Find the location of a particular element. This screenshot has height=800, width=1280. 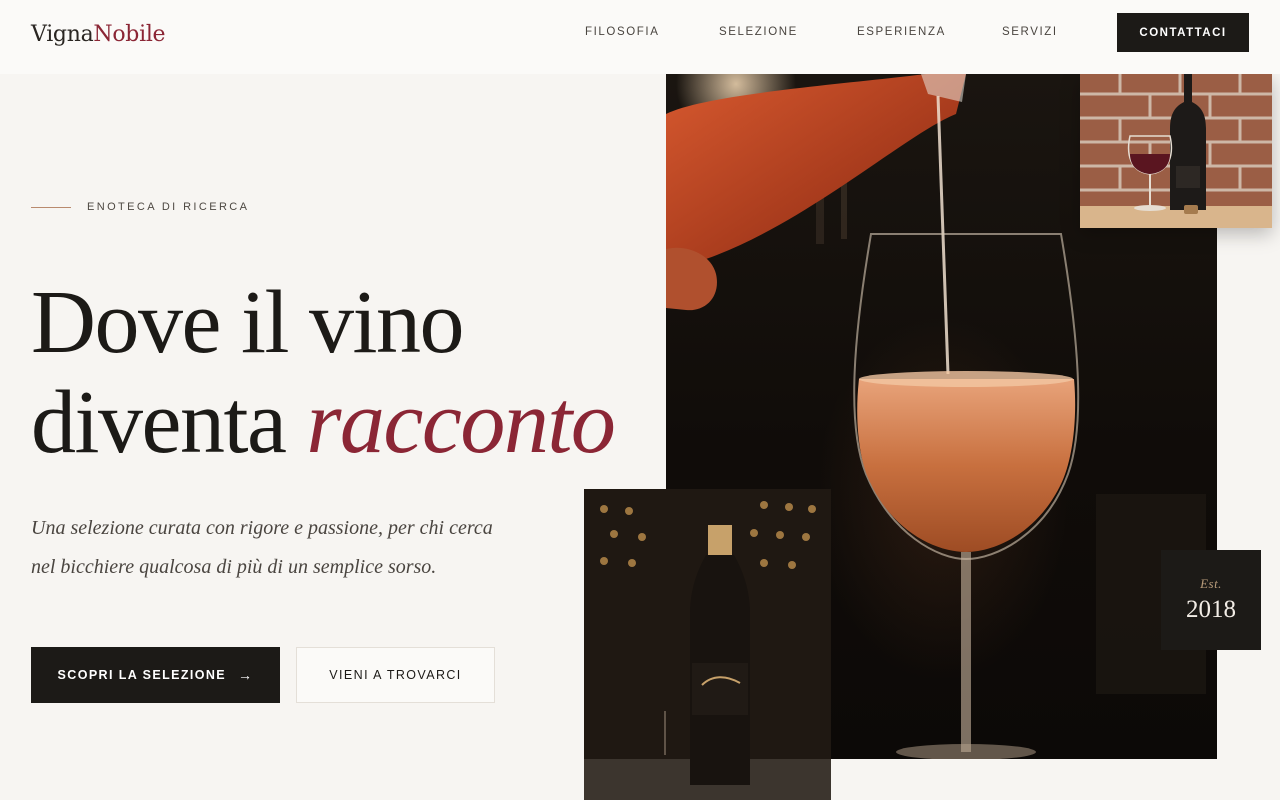

headline-accent-word: racconto is located at coordinates (460, 422).